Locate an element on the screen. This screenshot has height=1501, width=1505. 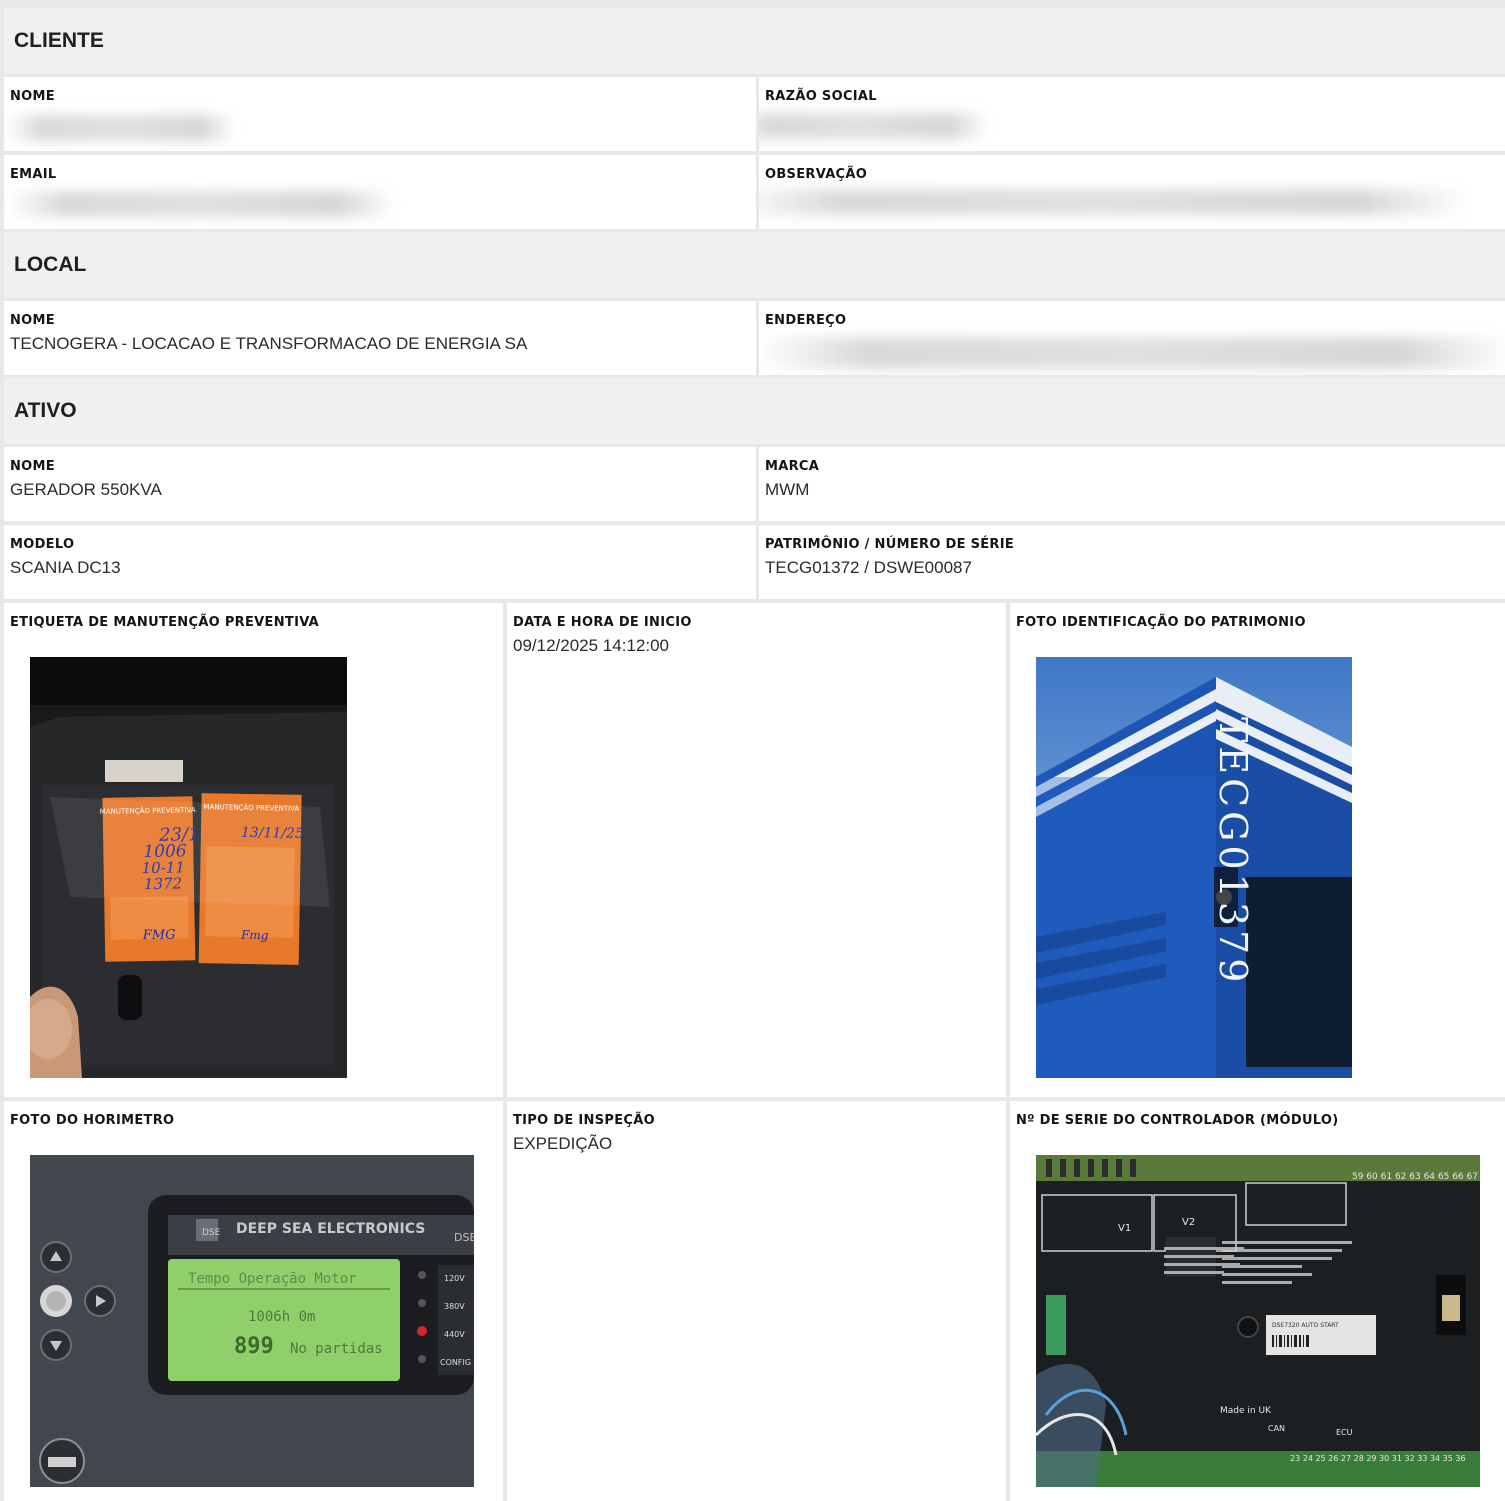
ctrl-top-numbers: 59 60 61 62 63 64 65 66 67 is located at coordinates (1415, 1177).